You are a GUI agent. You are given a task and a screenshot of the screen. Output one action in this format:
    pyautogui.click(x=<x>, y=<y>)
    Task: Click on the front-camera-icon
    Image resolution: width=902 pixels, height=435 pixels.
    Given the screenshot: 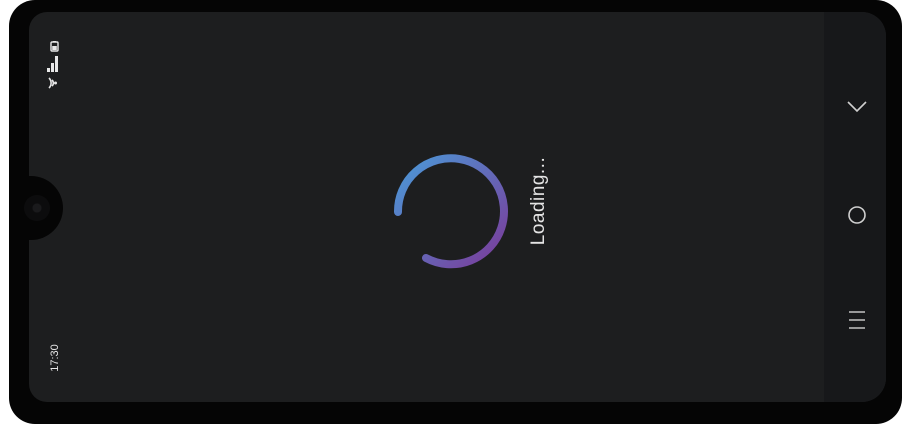 What is the action you would take?
    pyautogui.click(x=37, y=208)
    